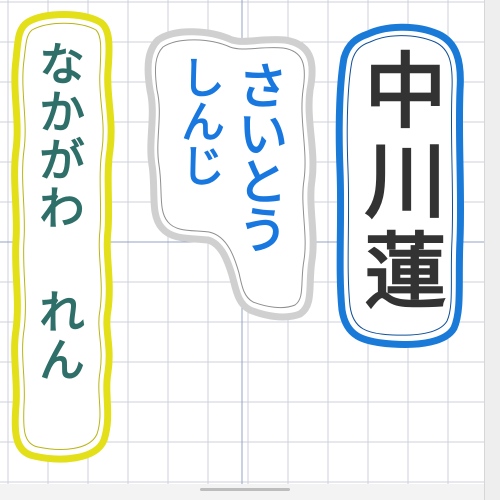 Image resolution: width=500 pixels, height=500 pixels. What do you see at coordinates (242, 492) in the screenshot?
I see `horizontal-scroll-area` at bounding box center [242, 492].